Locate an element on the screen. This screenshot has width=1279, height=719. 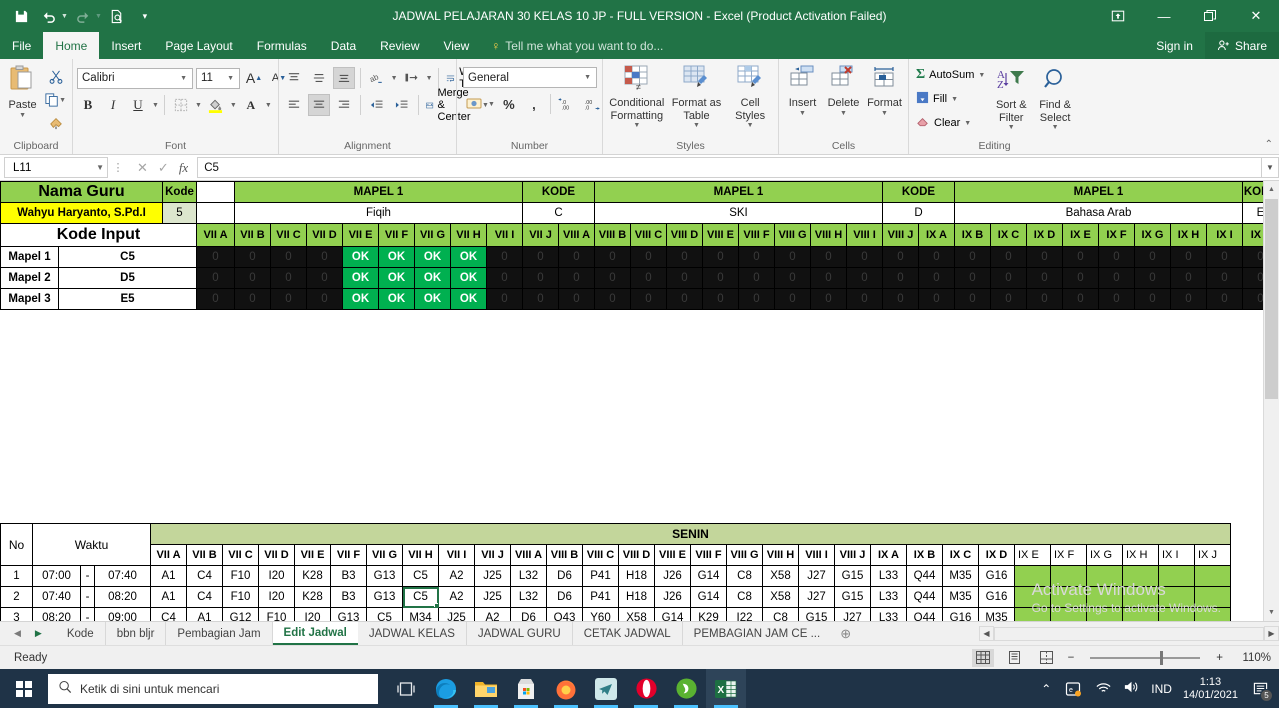
delete-cells-button: Delete ▼ is located at coordinates (843, 90).